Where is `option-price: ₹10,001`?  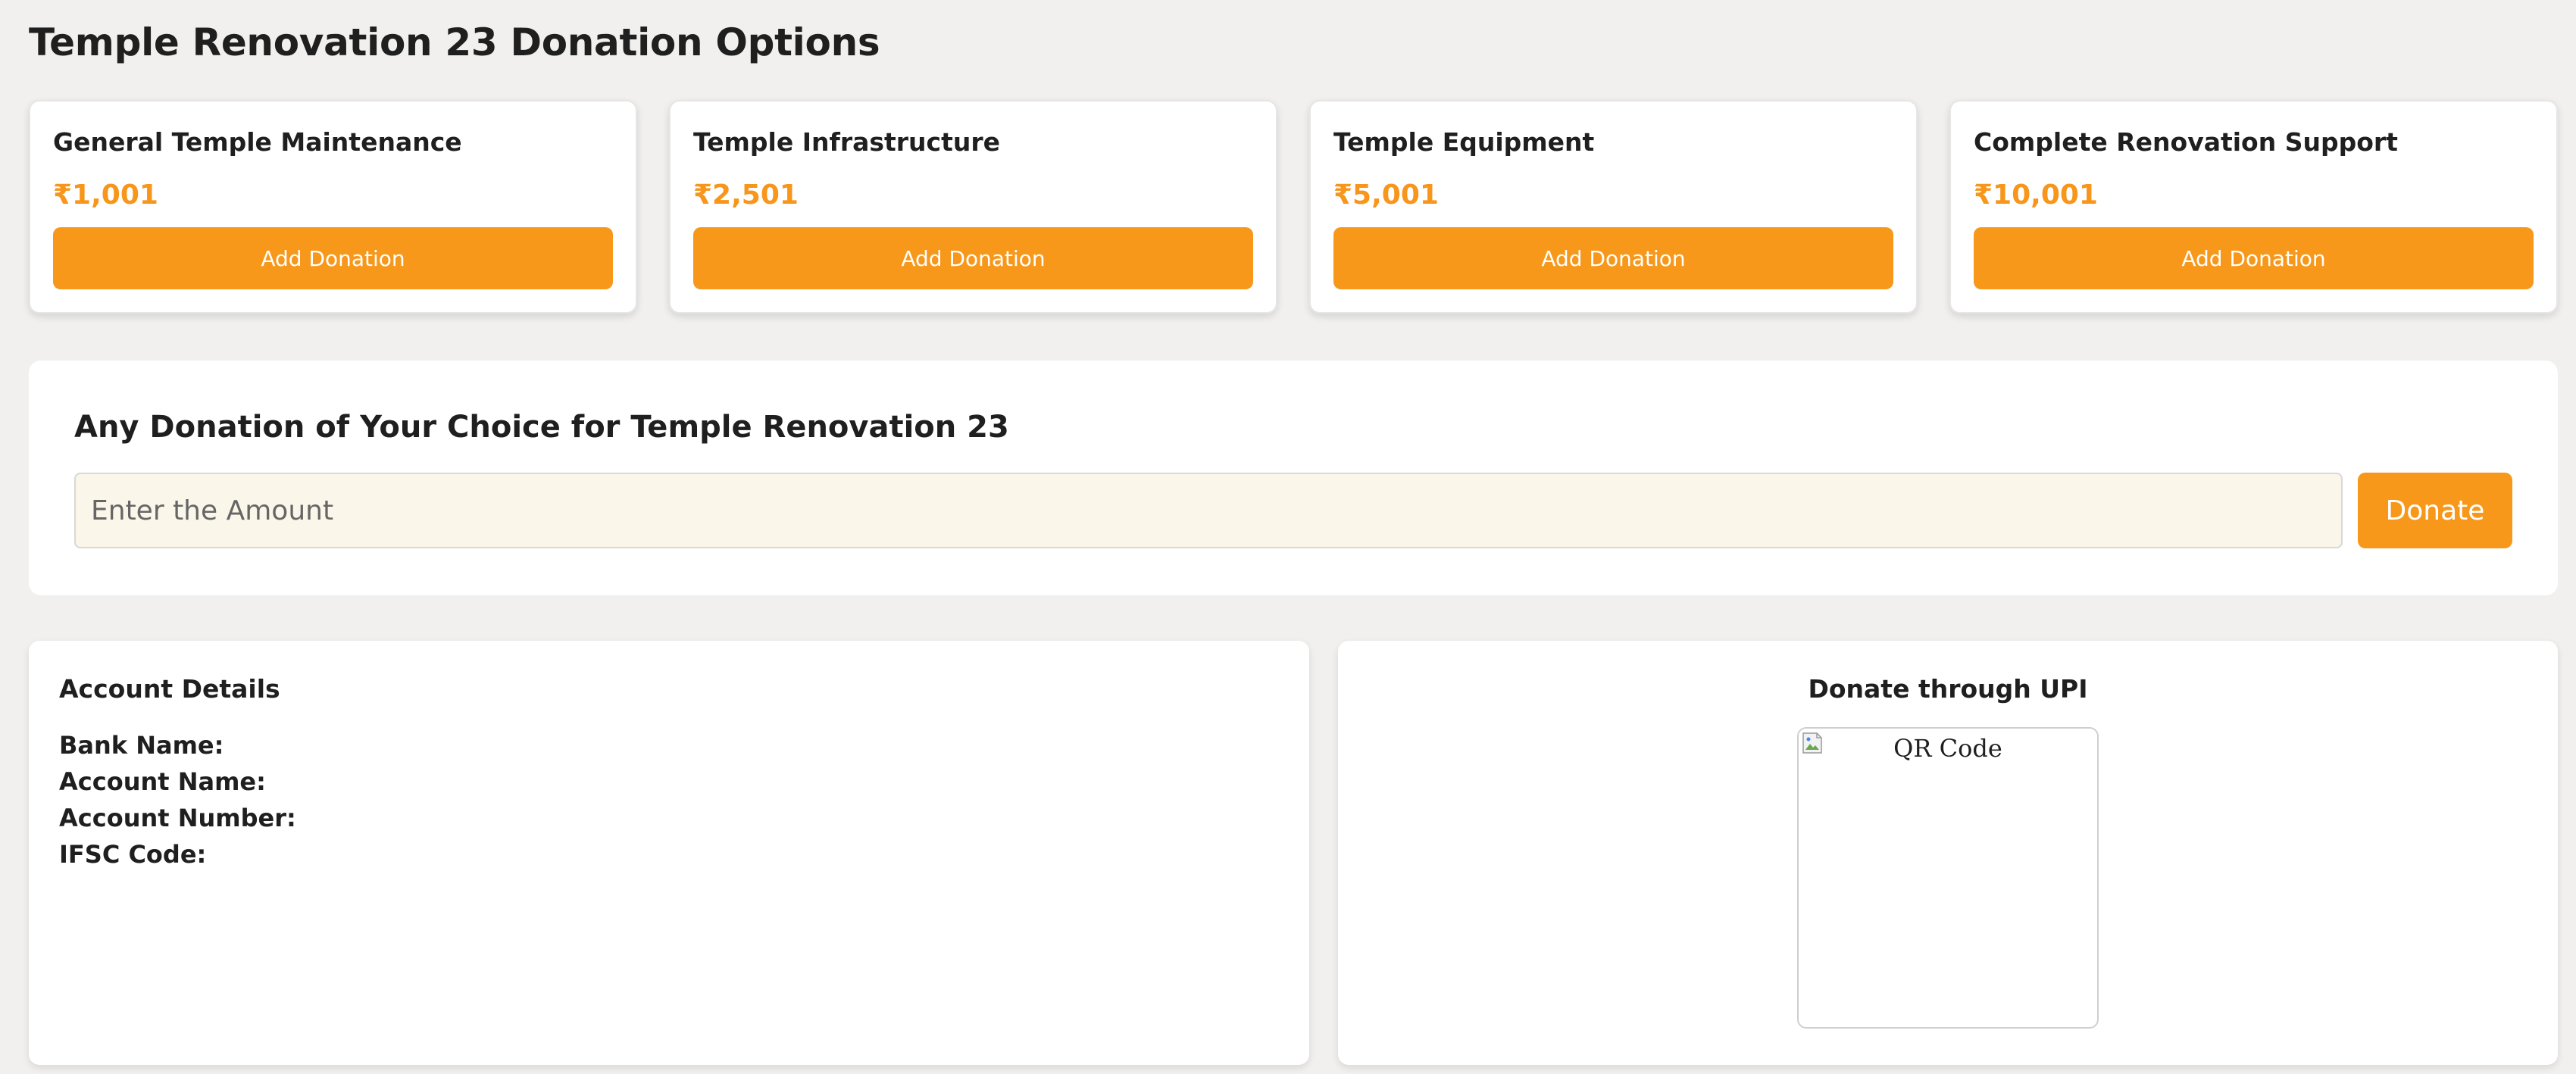 option-price: ₹10,001 is located at coordinates (2036, 196).